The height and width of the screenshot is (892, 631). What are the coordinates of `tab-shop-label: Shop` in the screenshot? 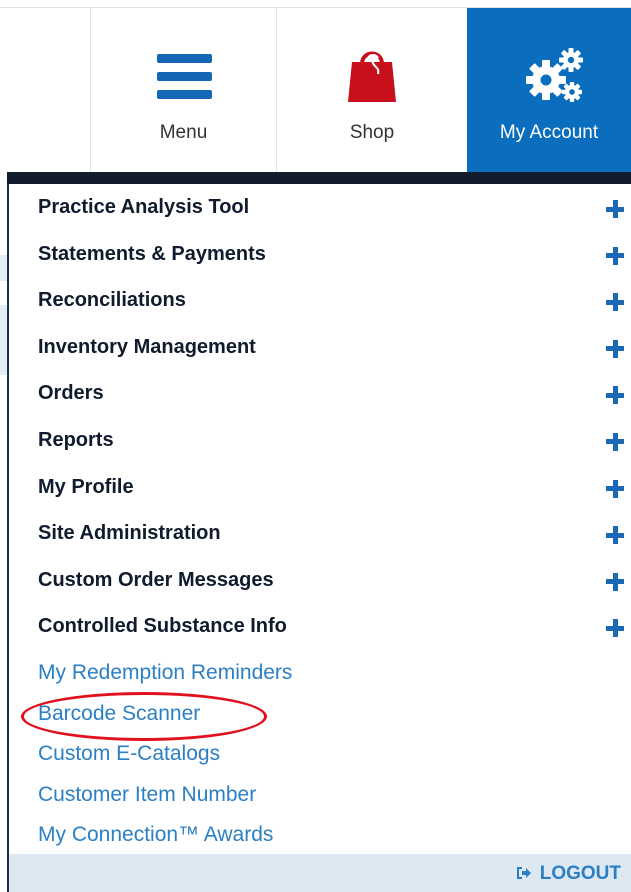 It's located at (372, 132).